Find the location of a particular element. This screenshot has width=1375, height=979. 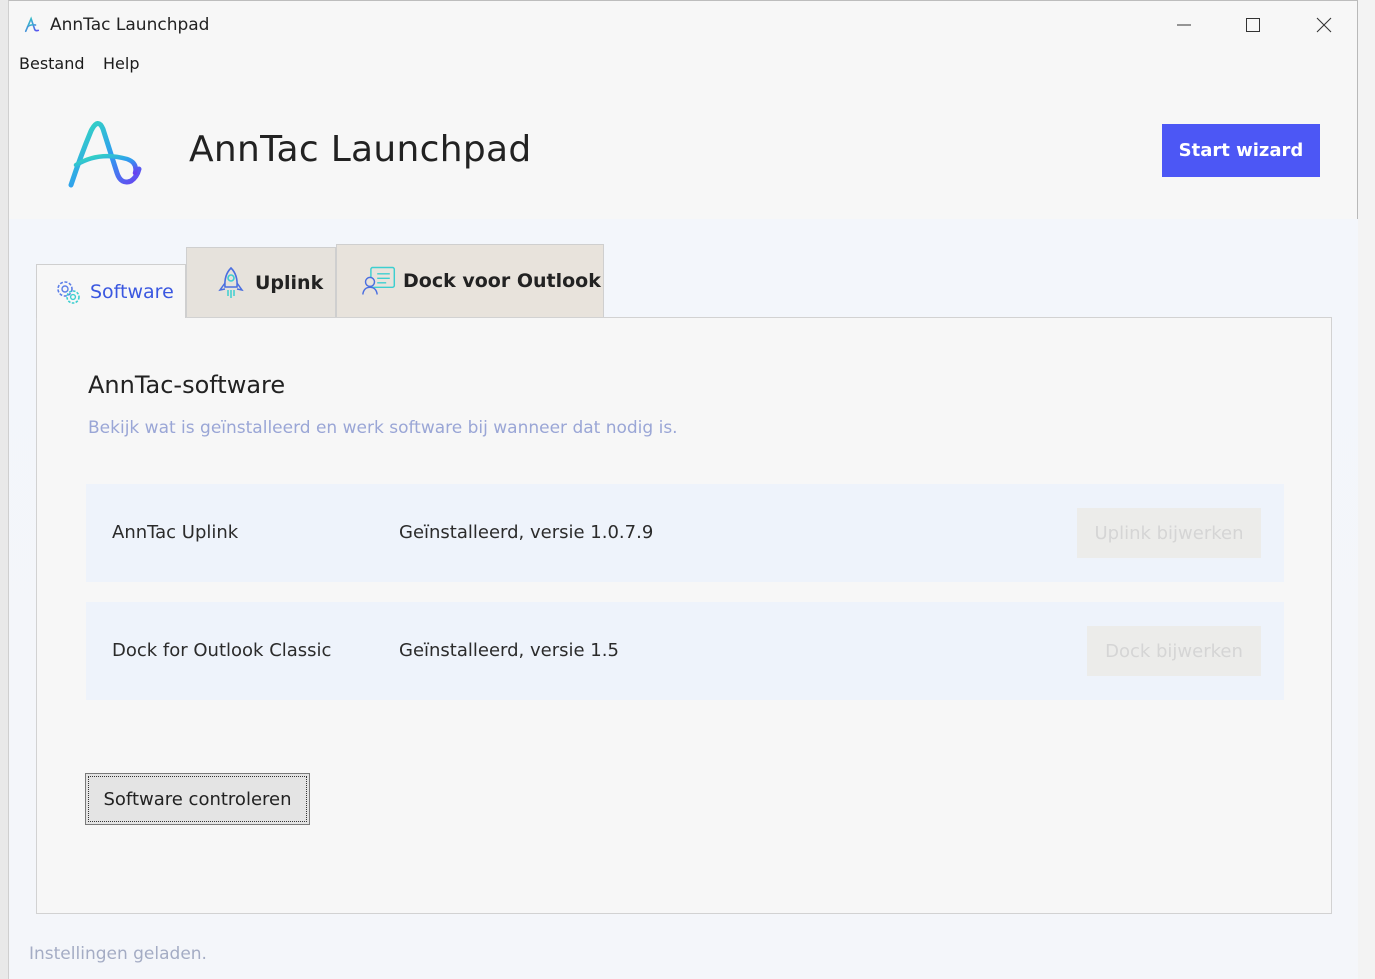

menu-bestand: Bestand is located at coordinates (52, 63).